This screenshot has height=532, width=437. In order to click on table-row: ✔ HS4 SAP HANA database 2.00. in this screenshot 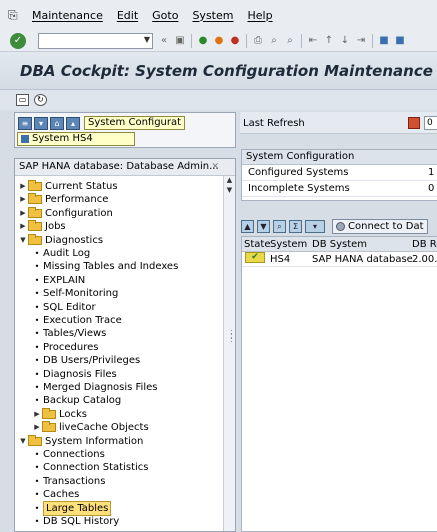, I will do `click(339, 259)`.